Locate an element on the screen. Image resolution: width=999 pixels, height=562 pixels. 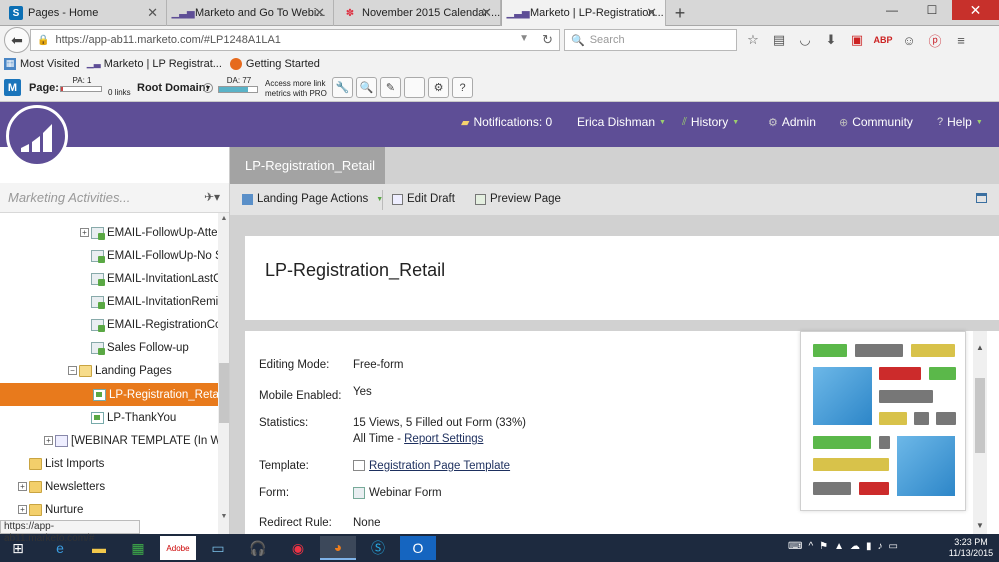
browser-tab-calendar: ✽ November 2015 Calendar ... ✕ is located at coordinates (417, 13).